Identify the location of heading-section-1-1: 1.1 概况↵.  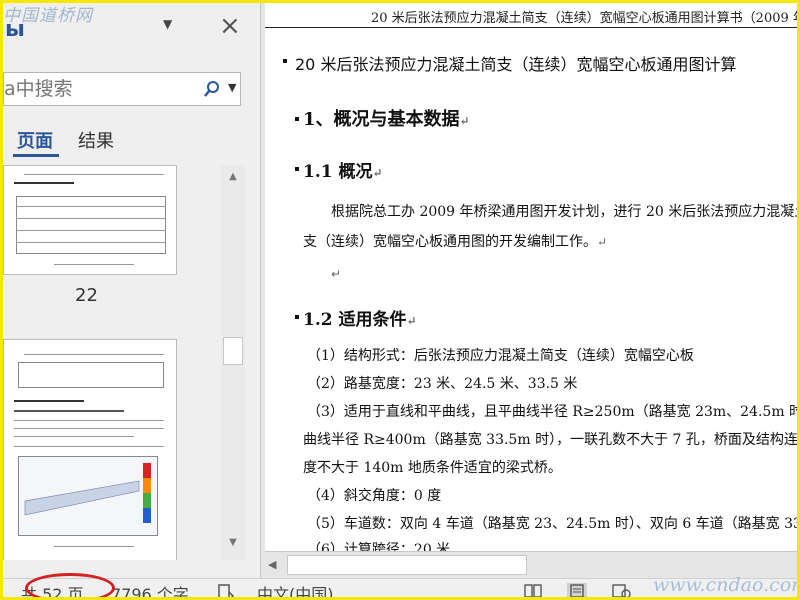
(343, 172).